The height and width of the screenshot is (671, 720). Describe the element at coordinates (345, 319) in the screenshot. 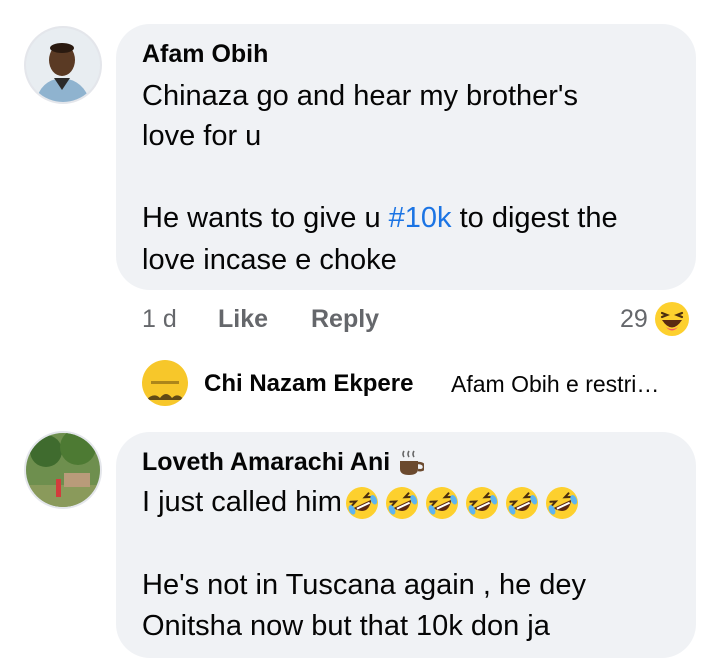

I see `reply-button: Reply` at that location.